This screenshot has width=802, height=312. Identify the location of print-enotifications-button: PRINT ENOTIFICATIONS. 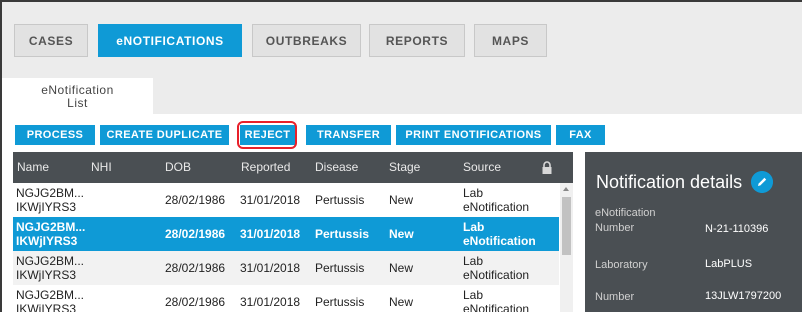
(473, 135).